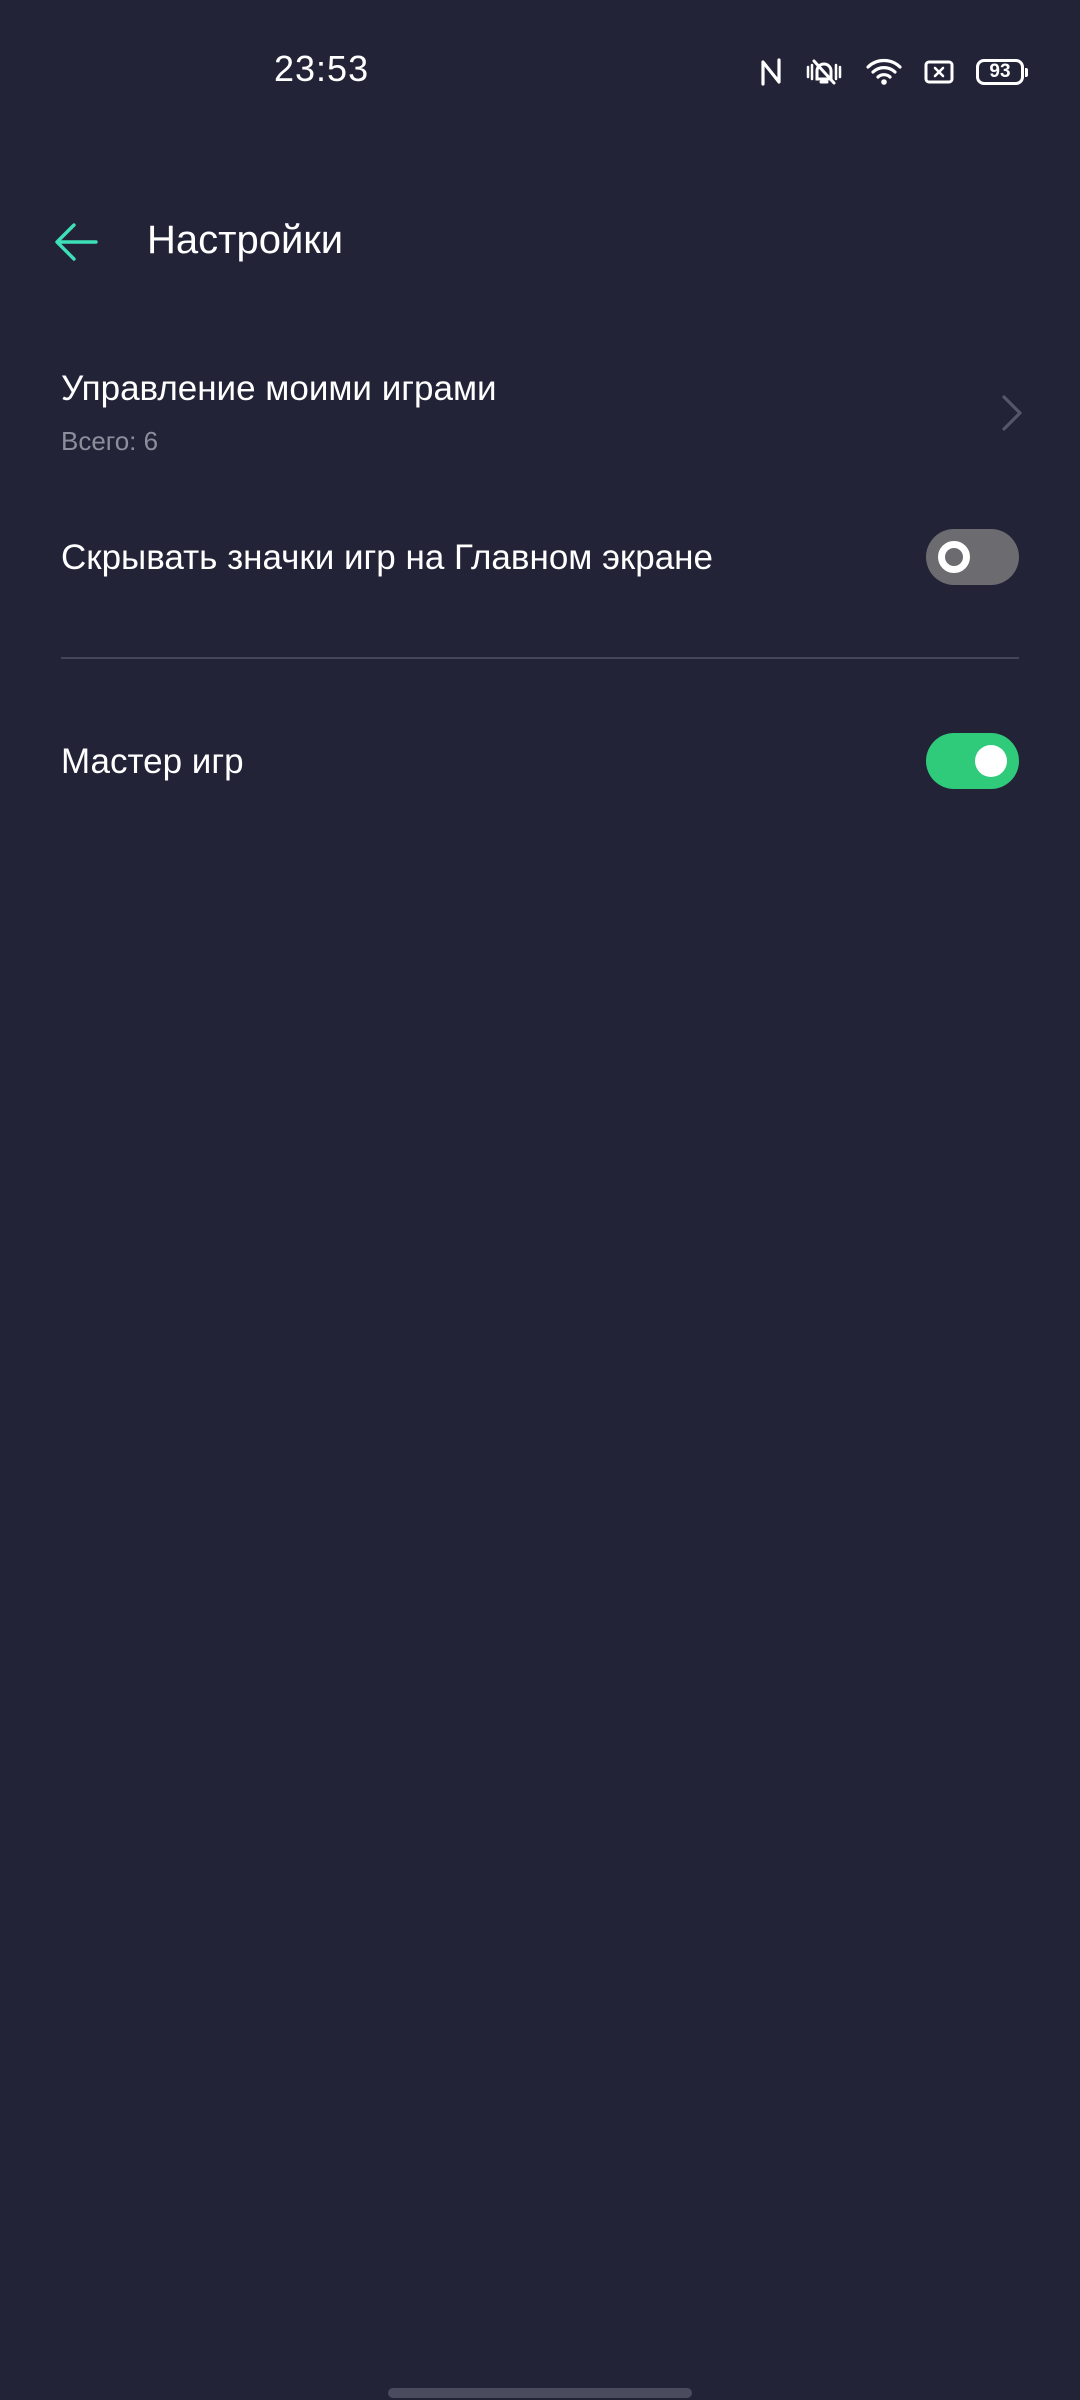  I want to click on vibrate-mute-icon, so click(824, 72).